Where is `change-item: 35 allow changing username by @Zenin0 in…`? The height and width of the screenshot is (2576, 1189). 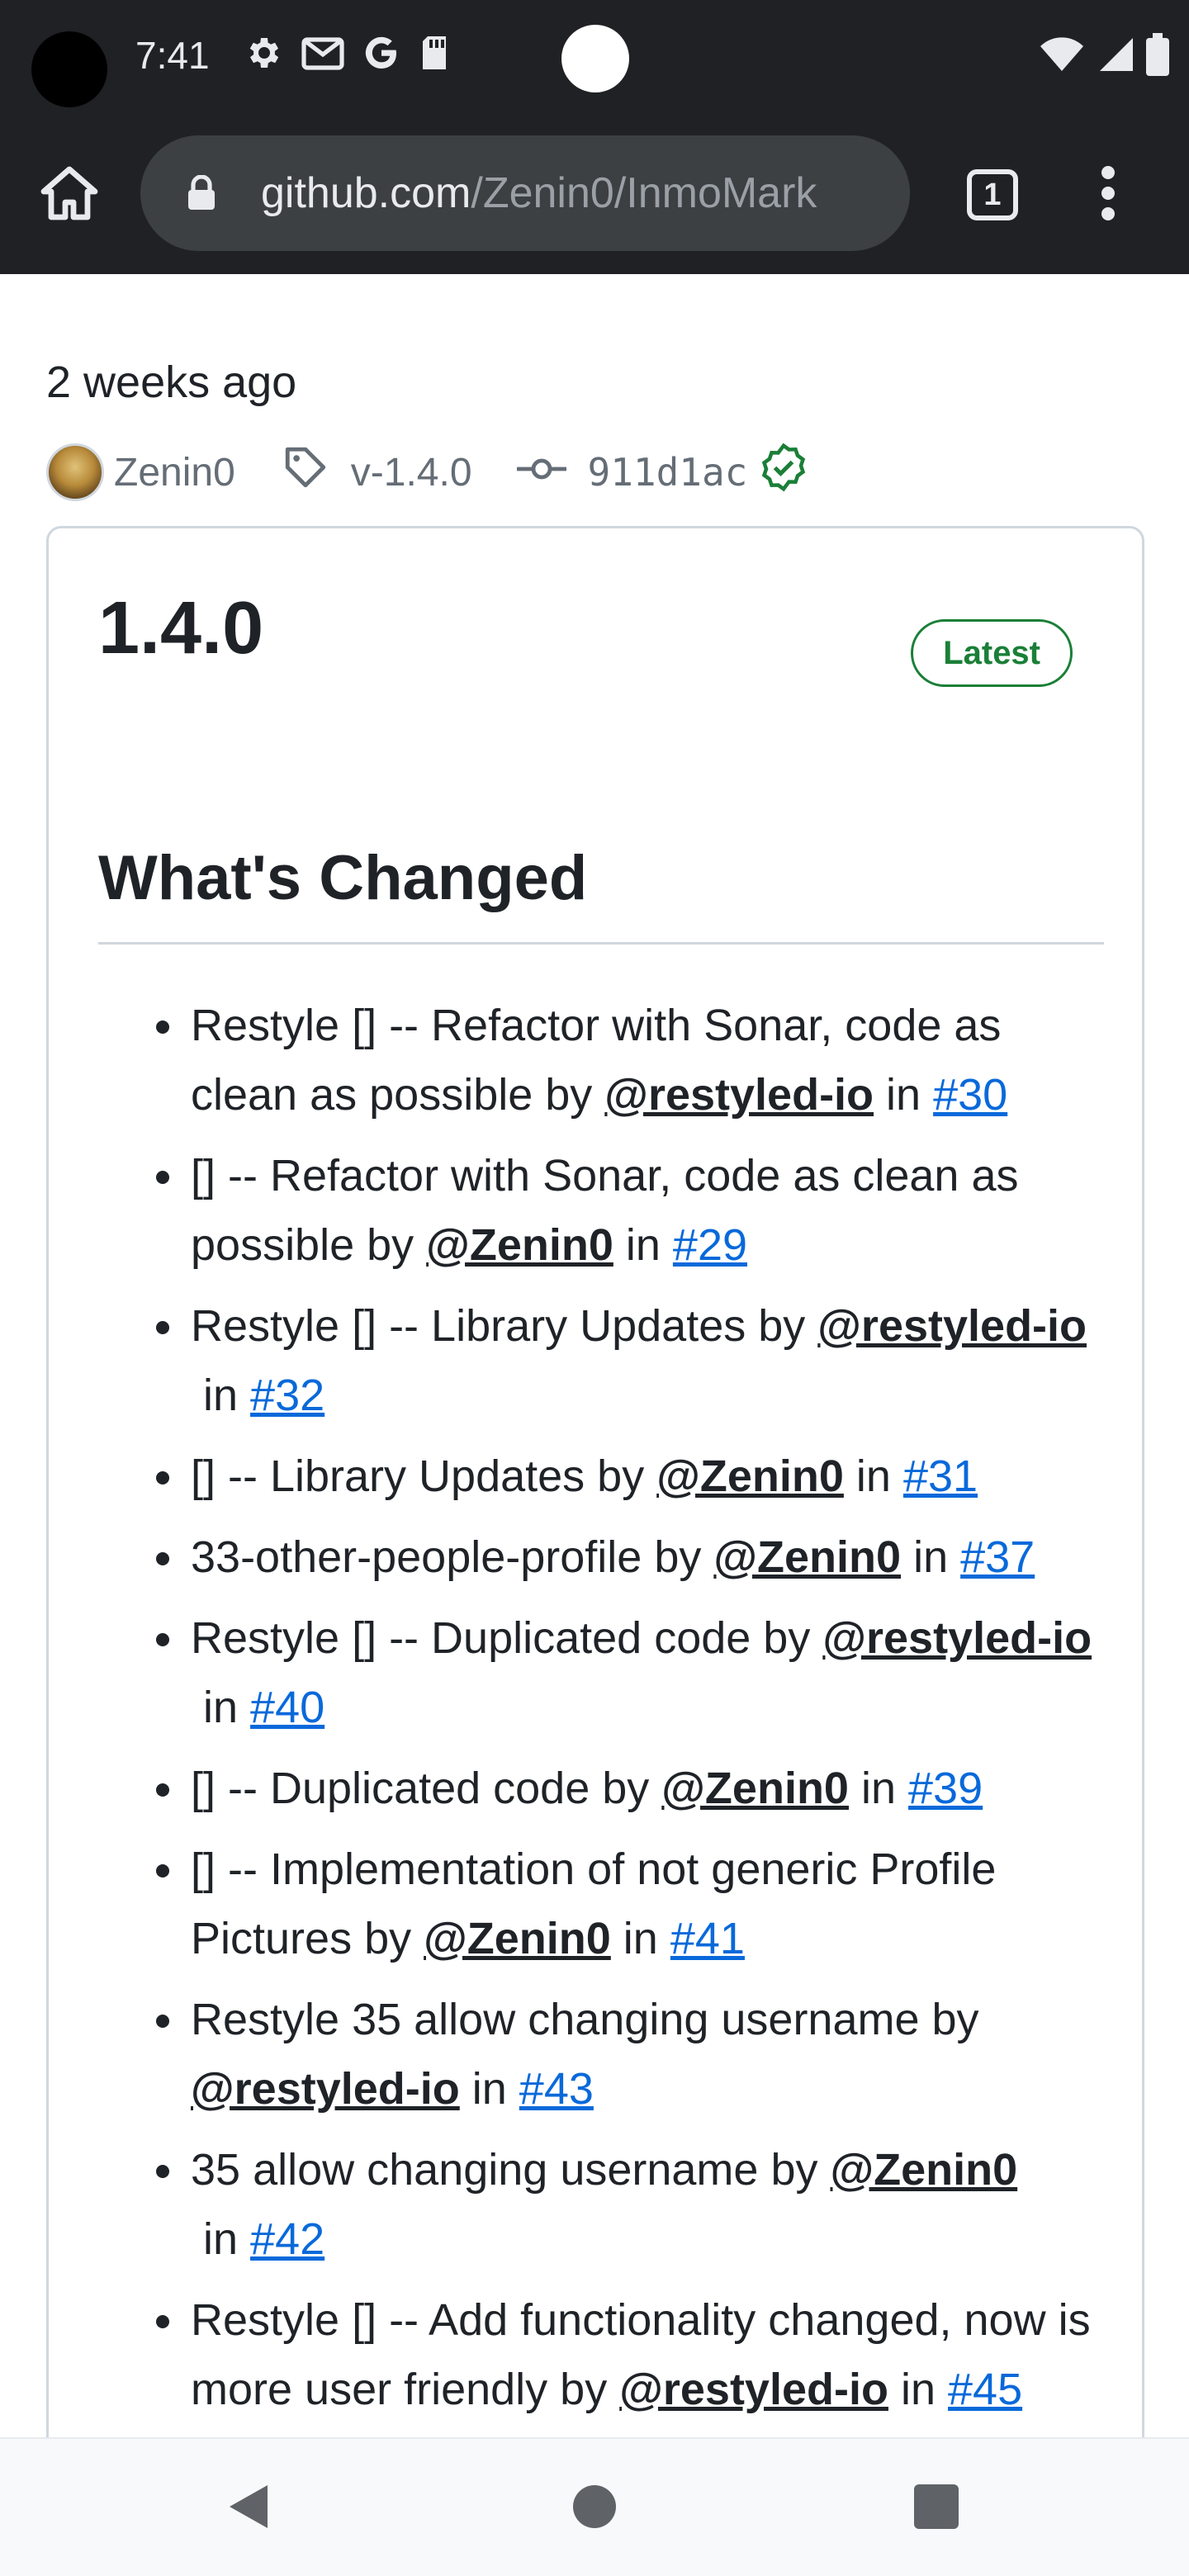 change-item: 35 allow changing username by @Zenin0 in… is located at coordinates (606, 2204).